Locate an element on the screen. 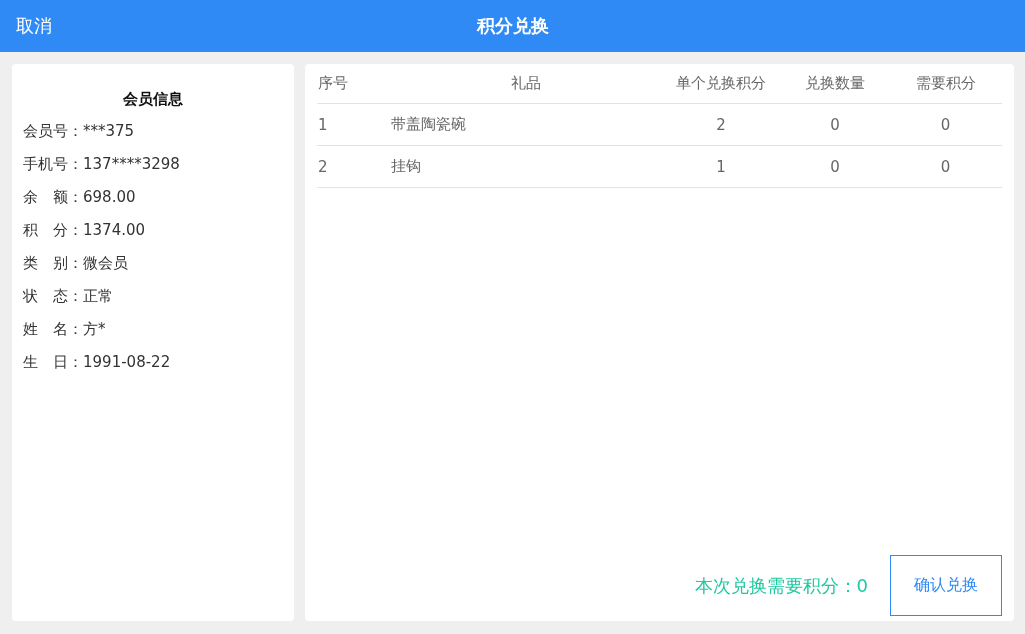 The height and width of the screenshot is (634, 1025). panel-title: 会员信息 is located at coordinates (153, 99).